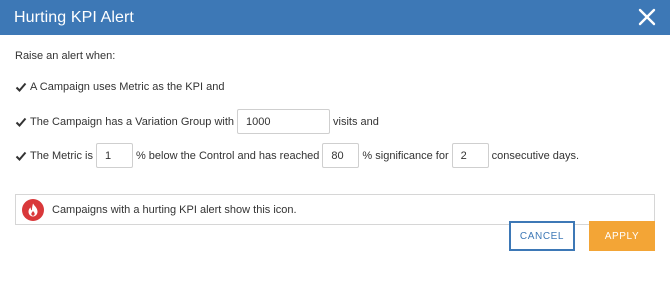 Image resolution: width=670 pixels, height=299 pixels. I want to click on hurting-kpi-badge, so click(33, 209).